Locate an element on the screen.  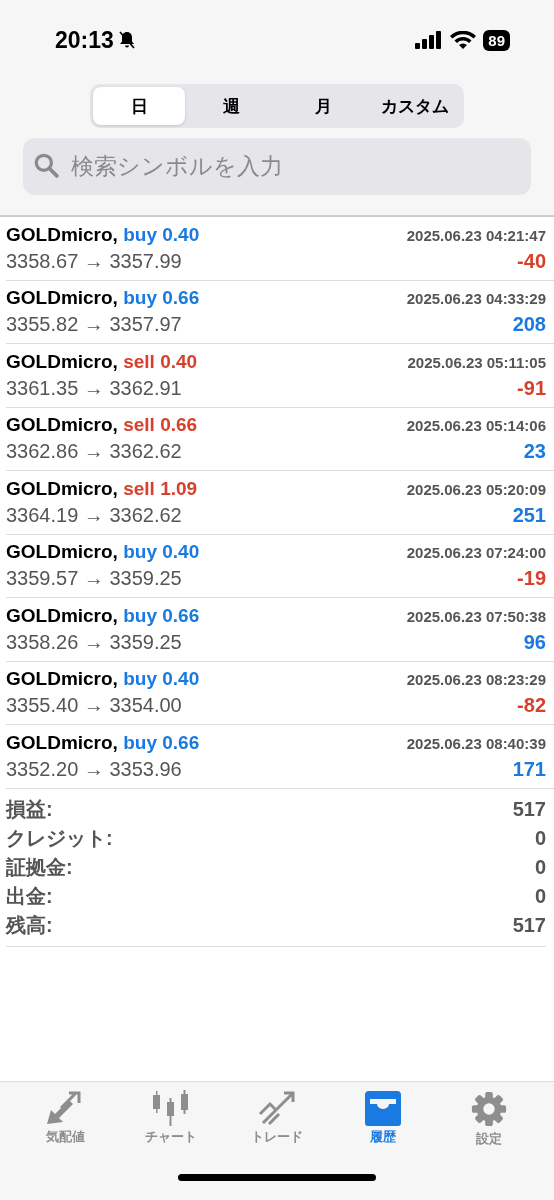
deal-time: 2025.06.23 07:50:38 is located at coordinates (476, 616).